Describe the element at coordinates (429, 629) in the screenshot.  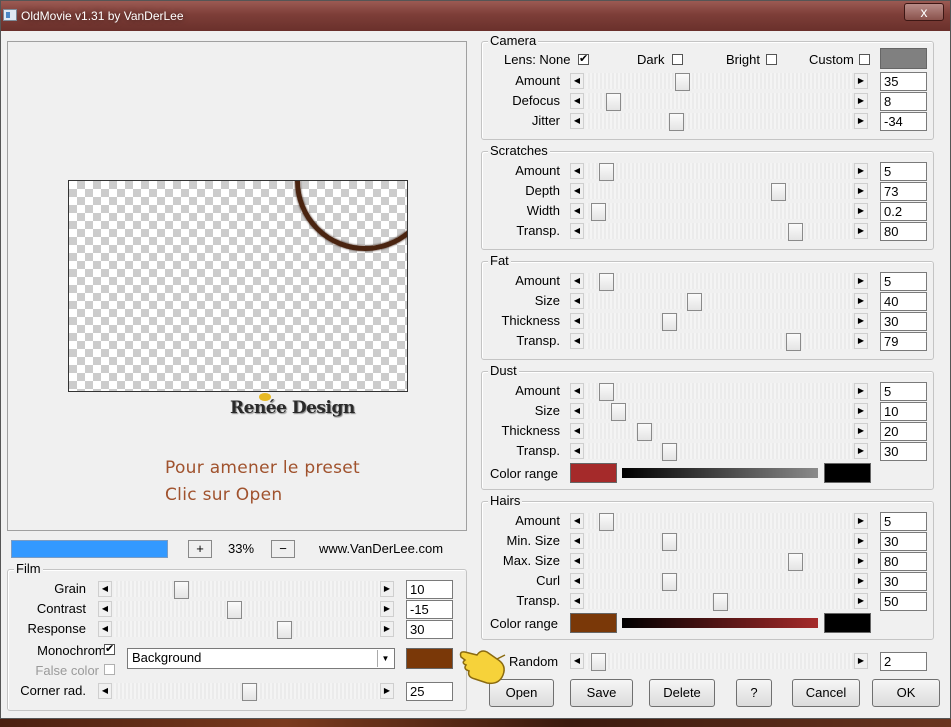
I see `film-response-value-field: 30` at that location.